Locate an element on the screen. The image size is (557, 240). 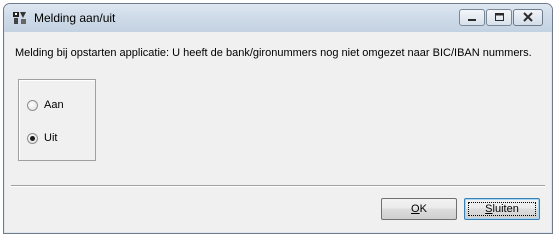
application-icon is located at coordinates (19, 18).